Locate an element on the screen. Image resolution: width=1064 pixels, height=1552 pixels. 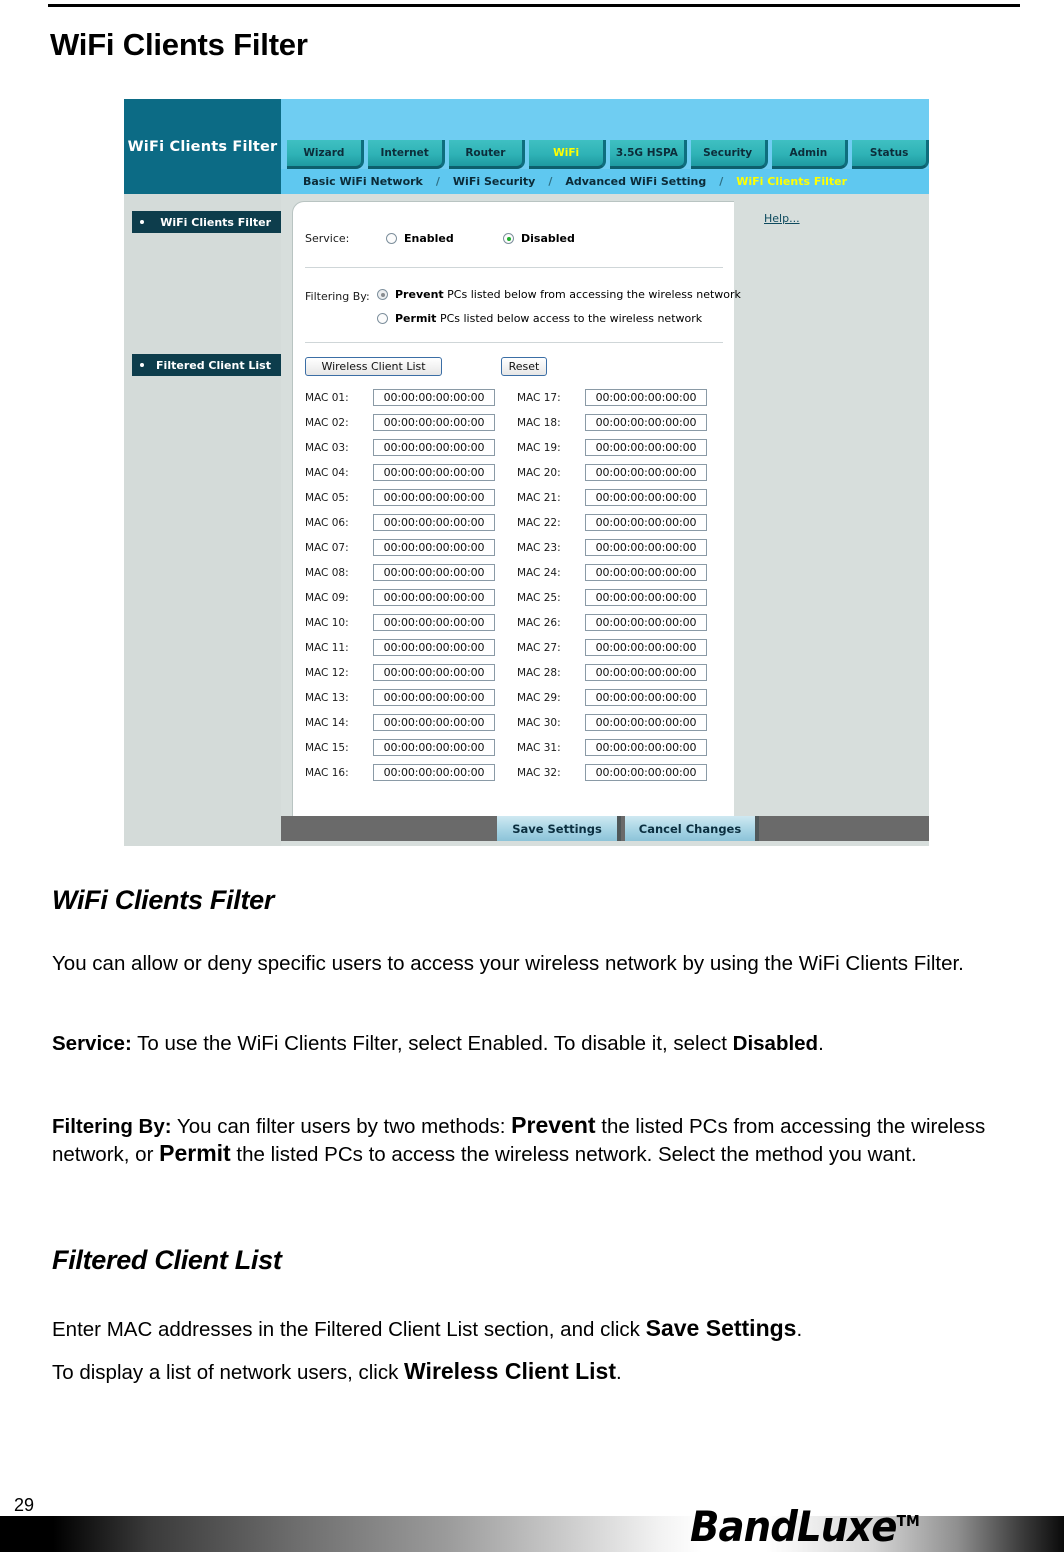
nav-tab-status: Status is located at coordinates (890, 154).